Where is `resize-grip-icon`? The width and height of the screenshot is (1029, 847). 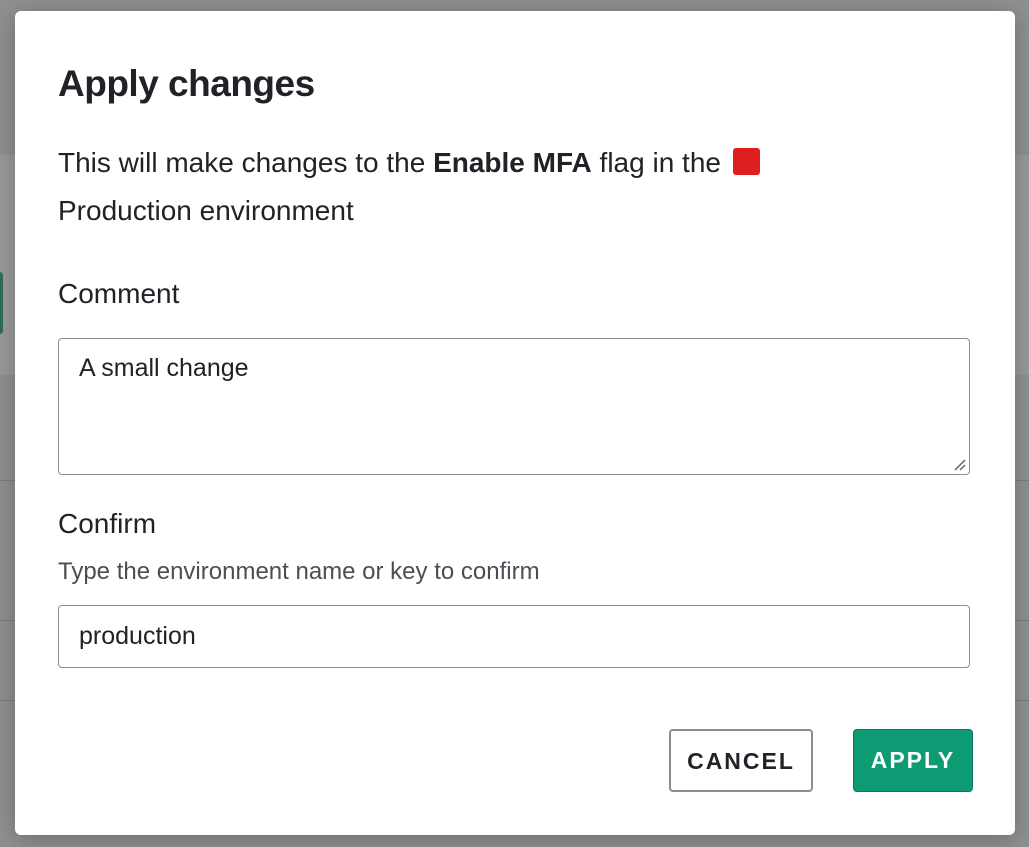
resize-grip-icon is located at coordinates (959, 464).